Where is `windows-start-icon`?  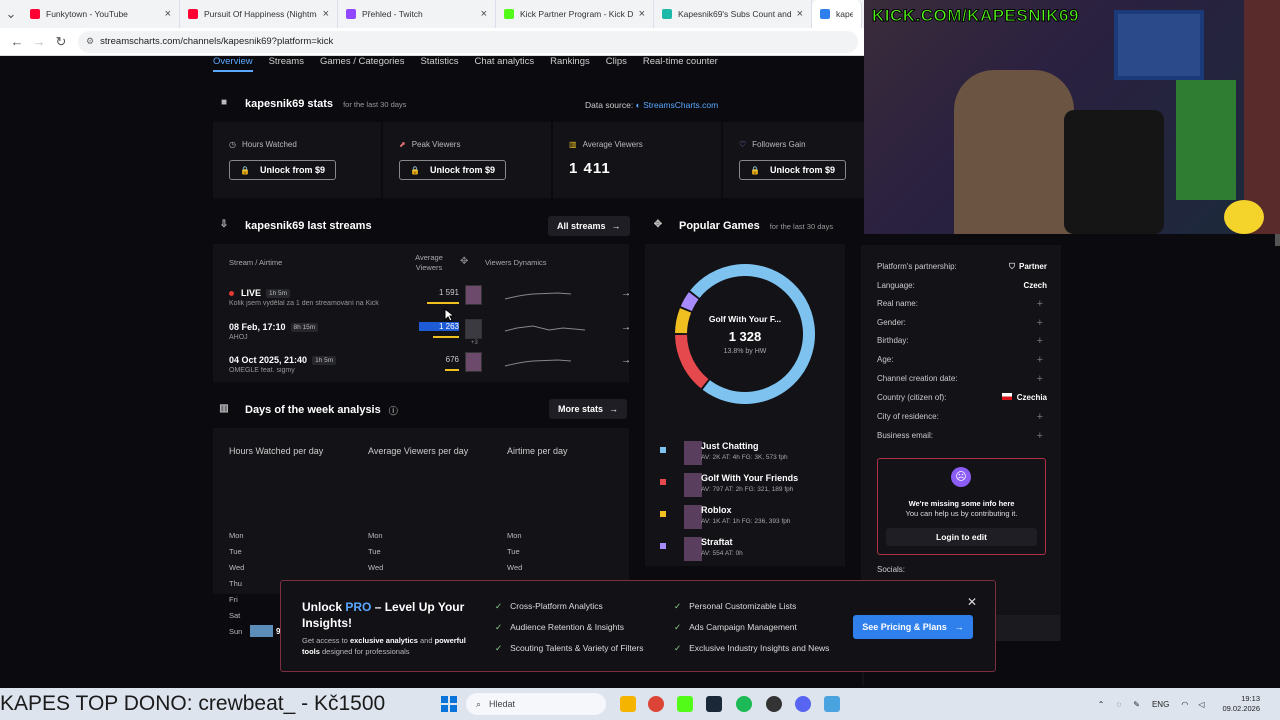
windows-start-icon is located at coordinates (449, 704).